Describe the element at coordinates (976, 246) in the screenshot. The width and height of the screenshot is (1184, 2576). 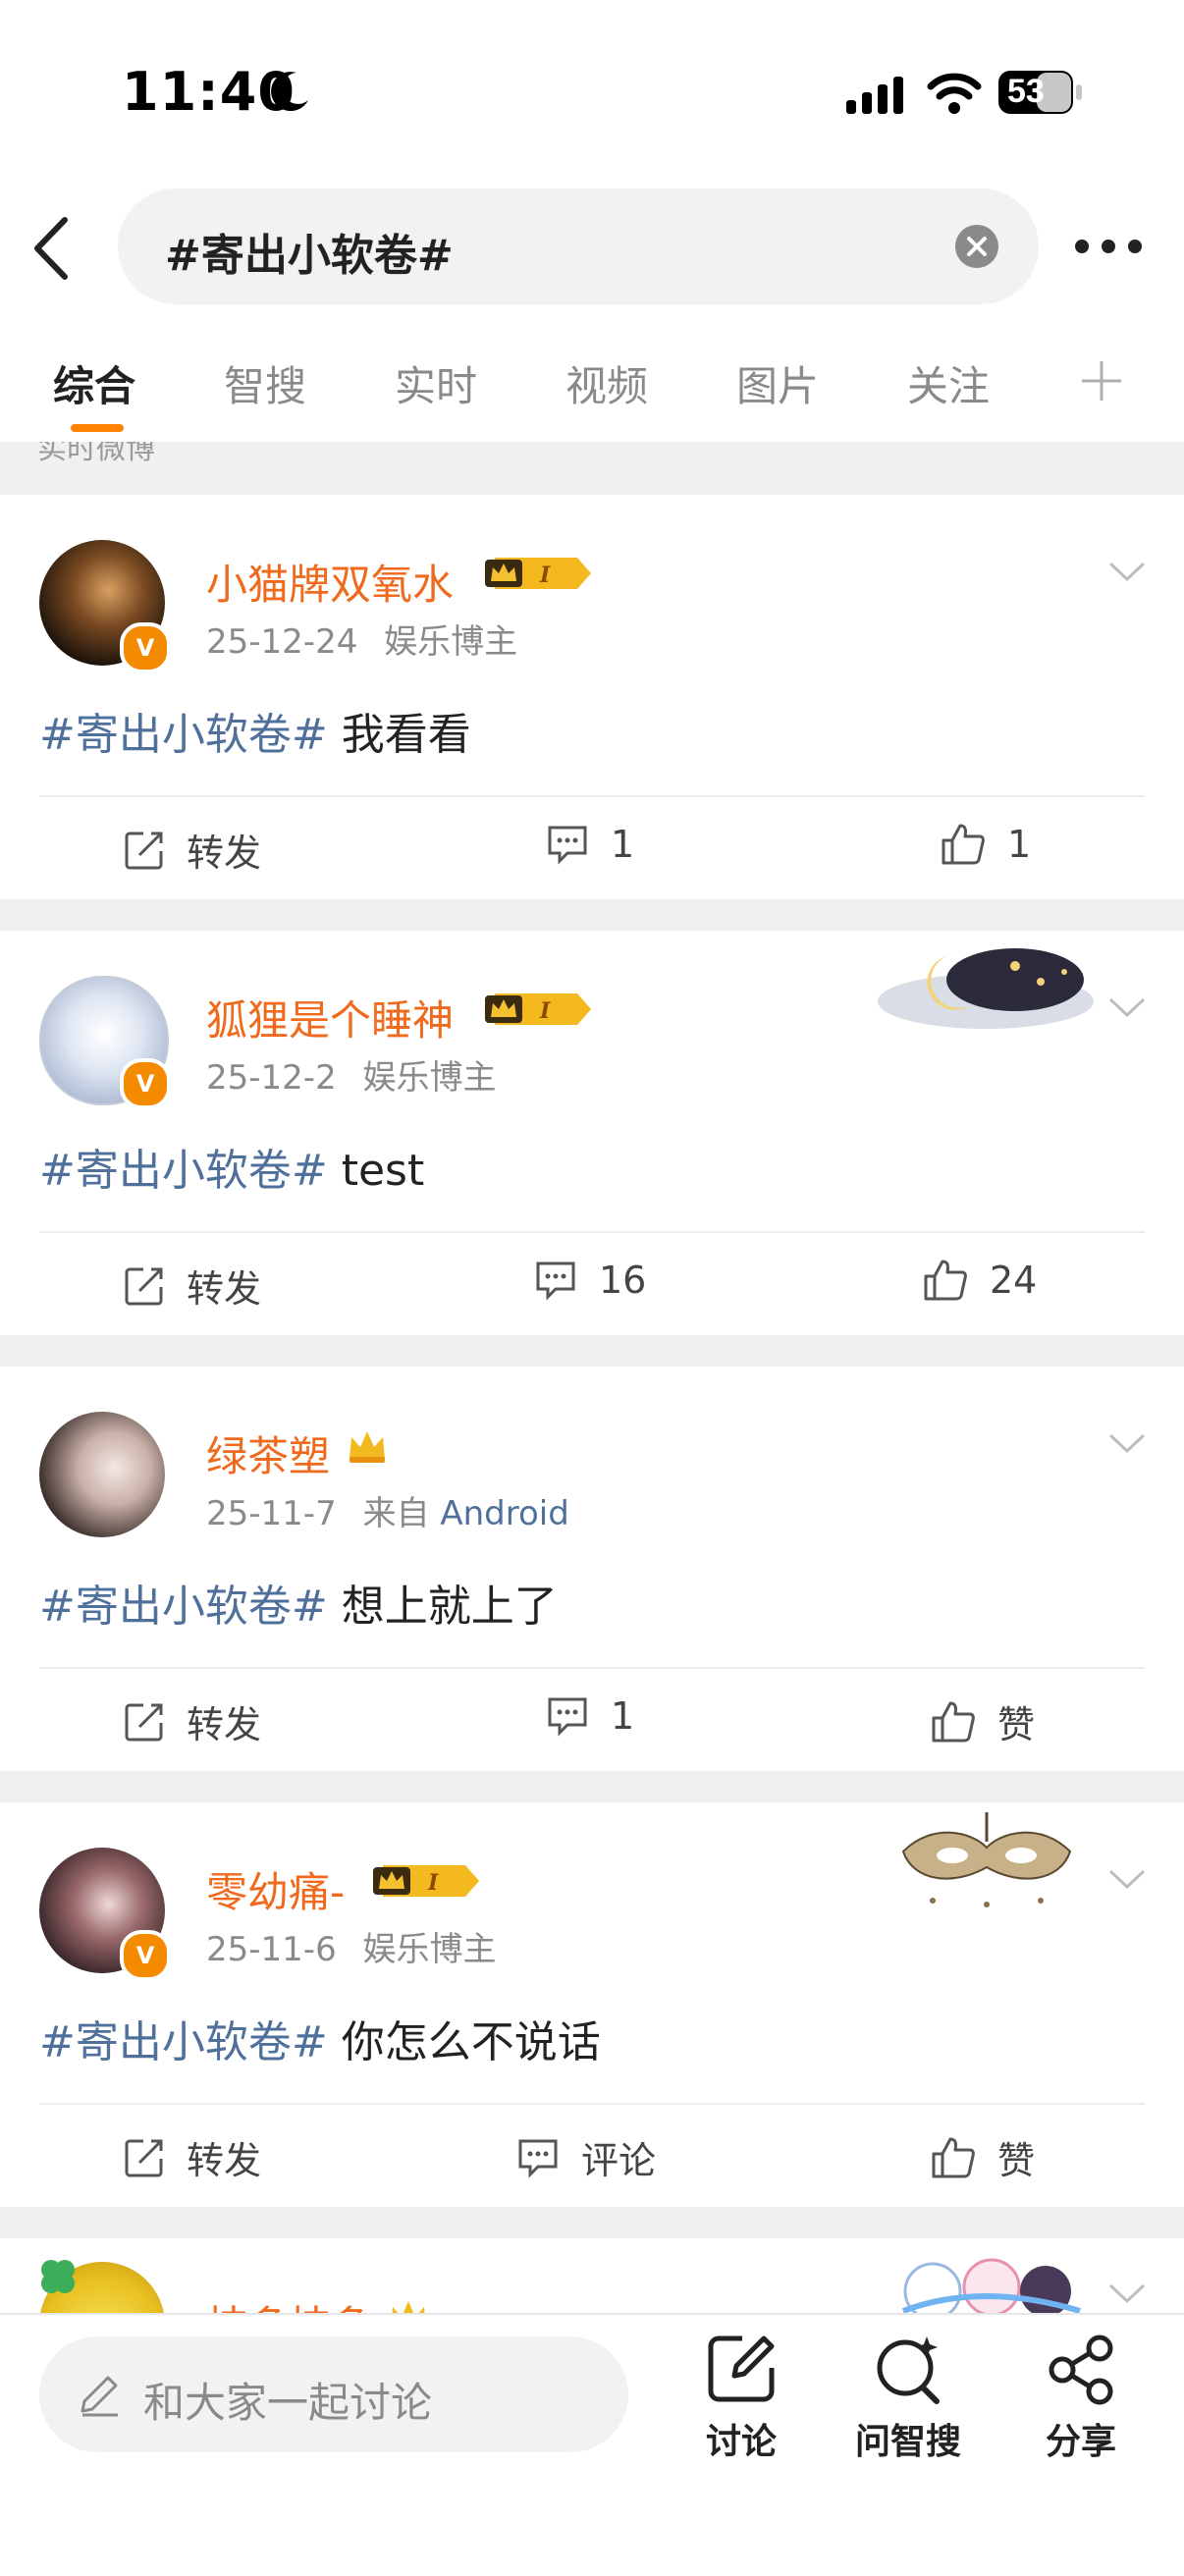
I see `clear-icon` at that location.